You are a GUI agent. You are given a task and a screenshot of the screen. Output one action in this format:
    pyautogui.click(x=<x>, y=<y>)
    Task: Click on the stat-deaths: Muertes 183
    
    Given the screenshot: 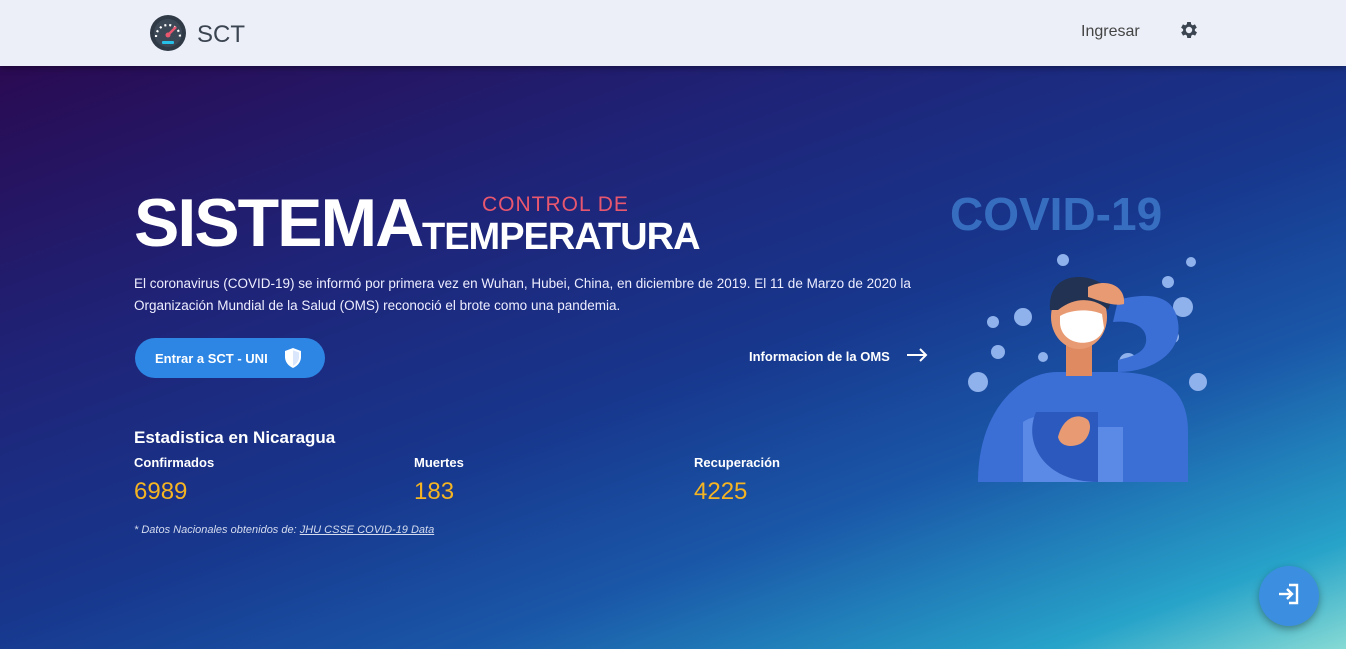 What is the action you would take?
    pyautogui.click(x=439, y=480)
    